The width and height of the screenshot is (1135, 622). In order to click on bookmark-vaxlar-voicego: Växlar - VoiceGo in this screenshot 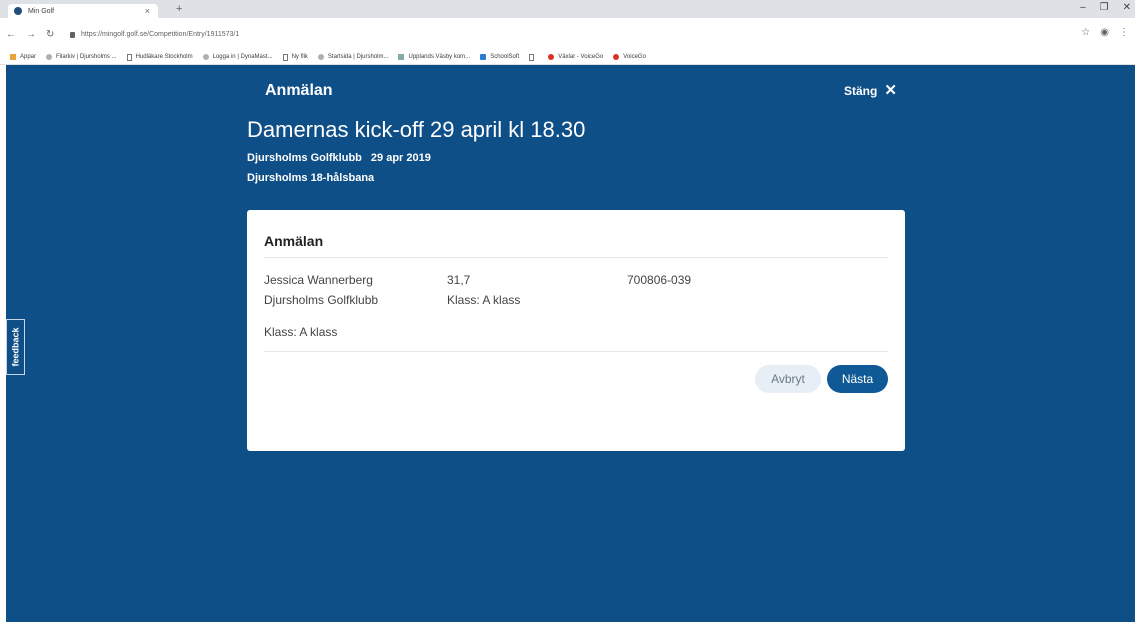, I will do `click(575, 57)`.